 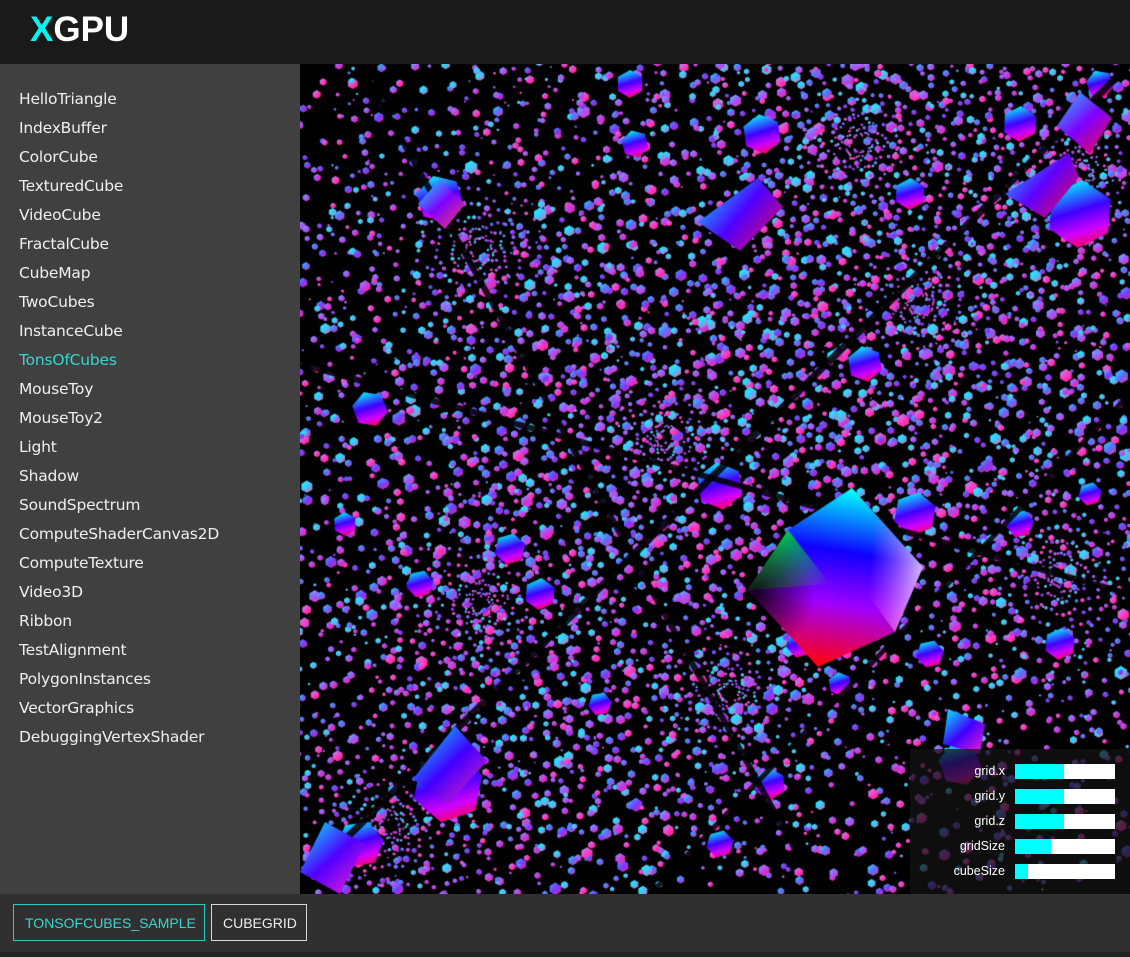 What do you see at coordinates (979, 871) in the screenshot?
I see `control-label: cubeSize` at bounding box center [979, 871].